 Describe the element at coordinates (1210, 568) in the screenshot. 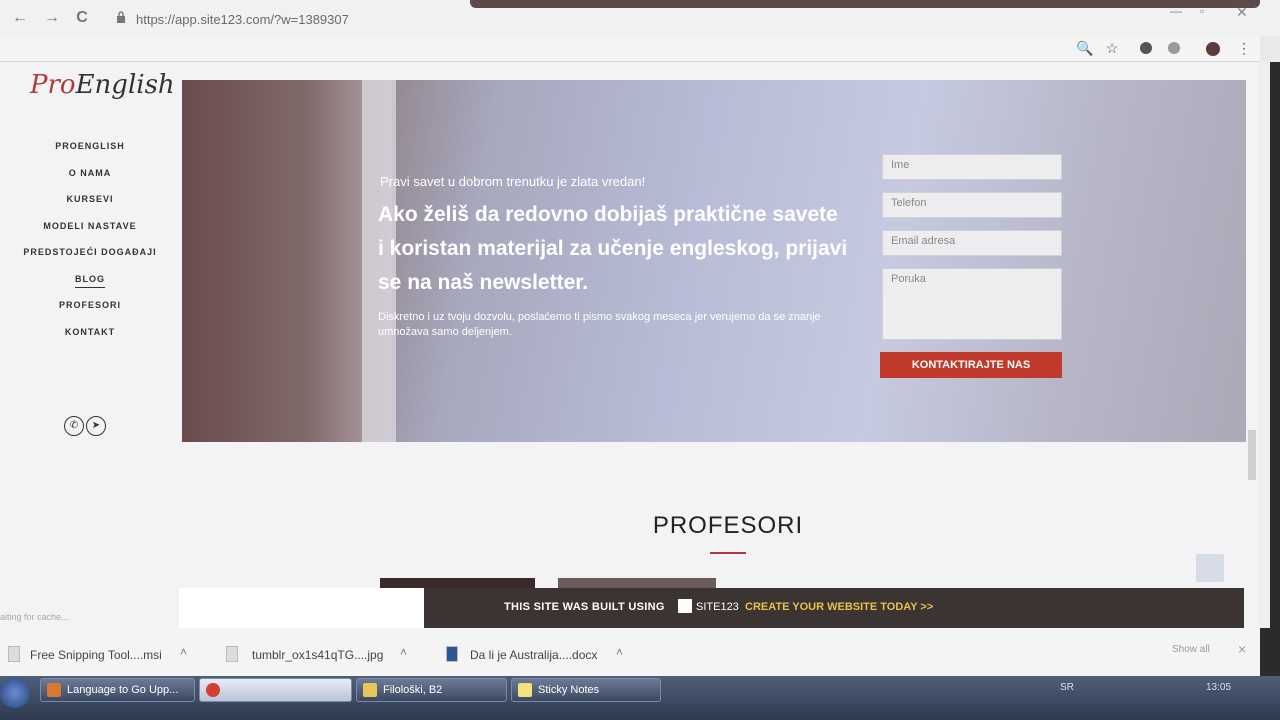

I see `scroll-to-top-button` at that location.